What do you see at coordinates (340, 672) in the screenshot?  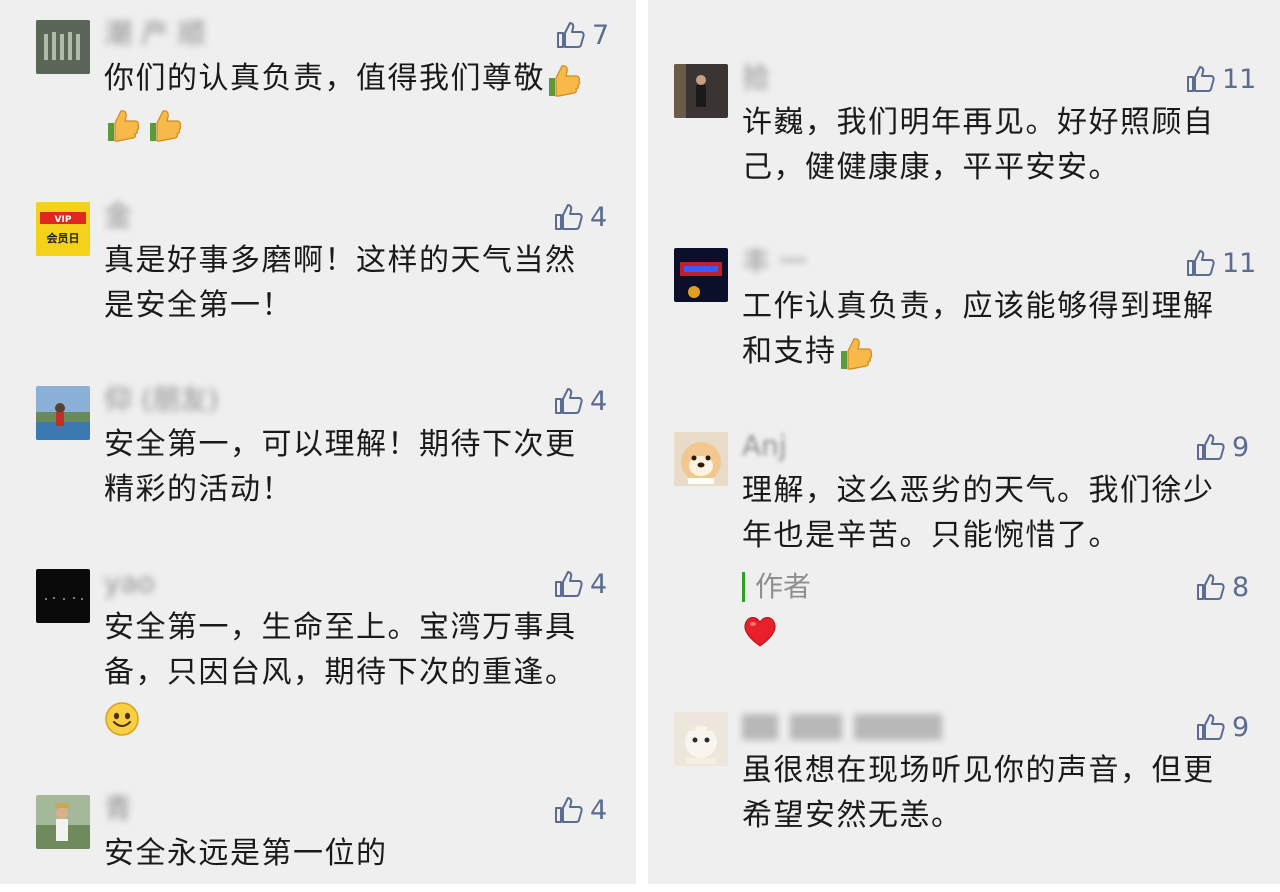 I see `comment-text: 安全第一，生命至上。宝湾万事具 备，只因台风，期待下次的重逢。` at bounding box center [340, 672].